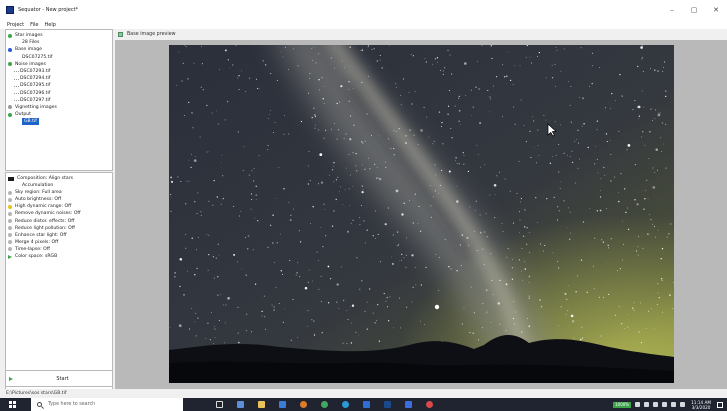  I want to click on chrome-icon, so click(324, 405).